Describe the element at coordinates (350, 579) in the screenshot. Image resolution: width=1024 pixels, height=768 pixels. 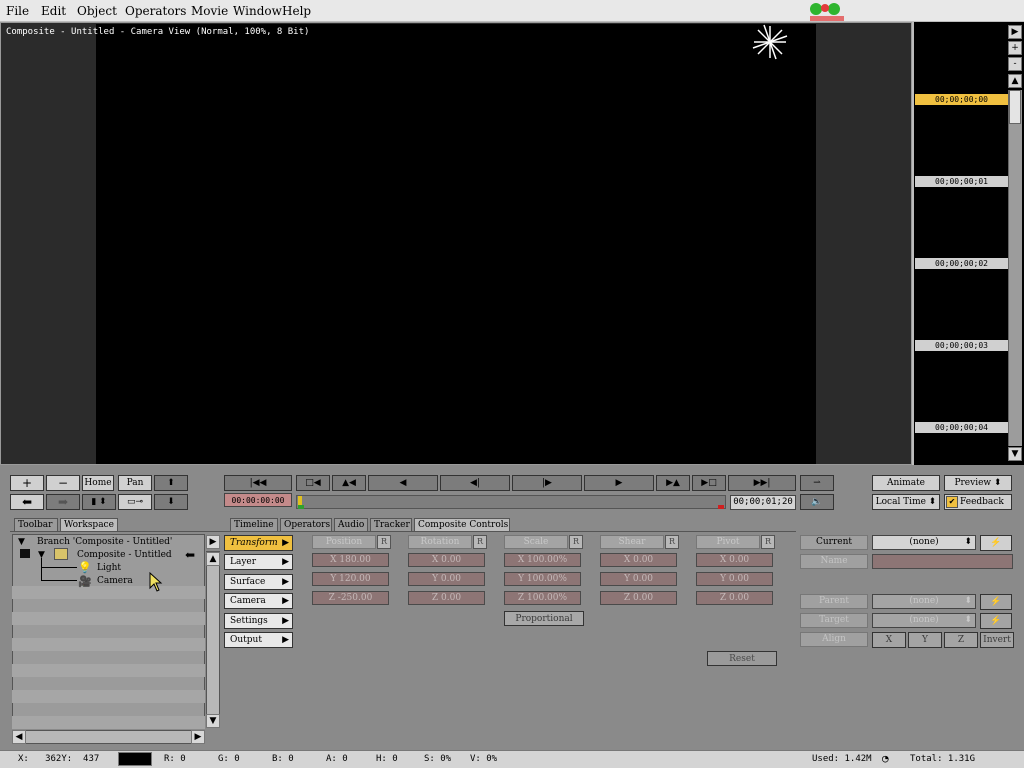
I see `position-y-field: Y 120.00` at that location.